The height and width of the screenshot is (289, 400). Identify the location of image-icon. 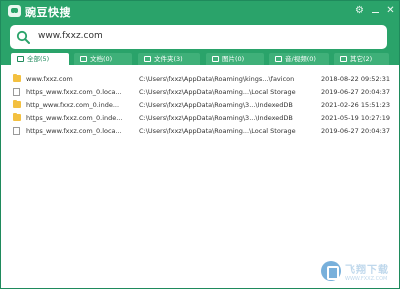
(215, 59).